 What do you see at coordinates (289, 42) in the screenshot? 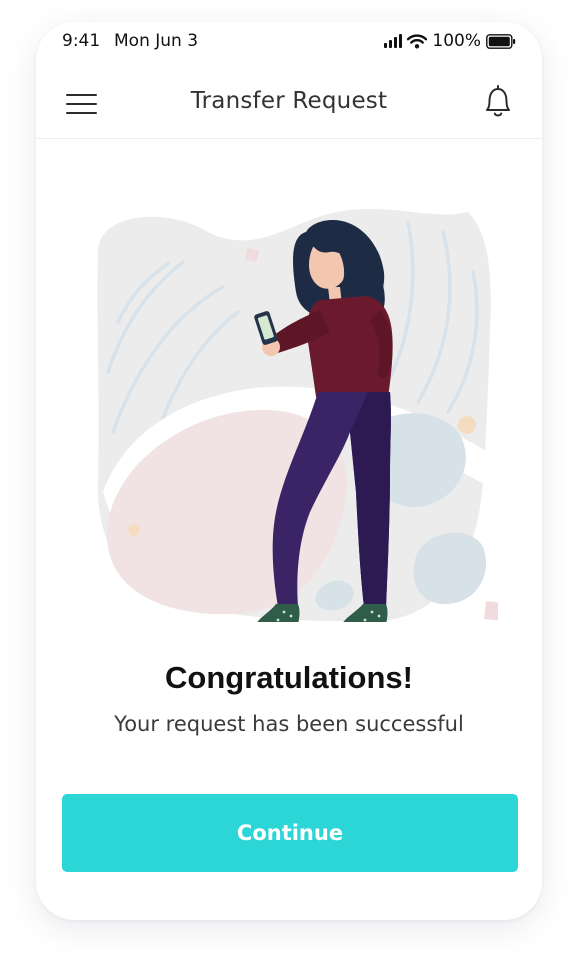
I see `status-bar: 9:41 Mon Jun 3 100%` at bounding box center [289, 42].